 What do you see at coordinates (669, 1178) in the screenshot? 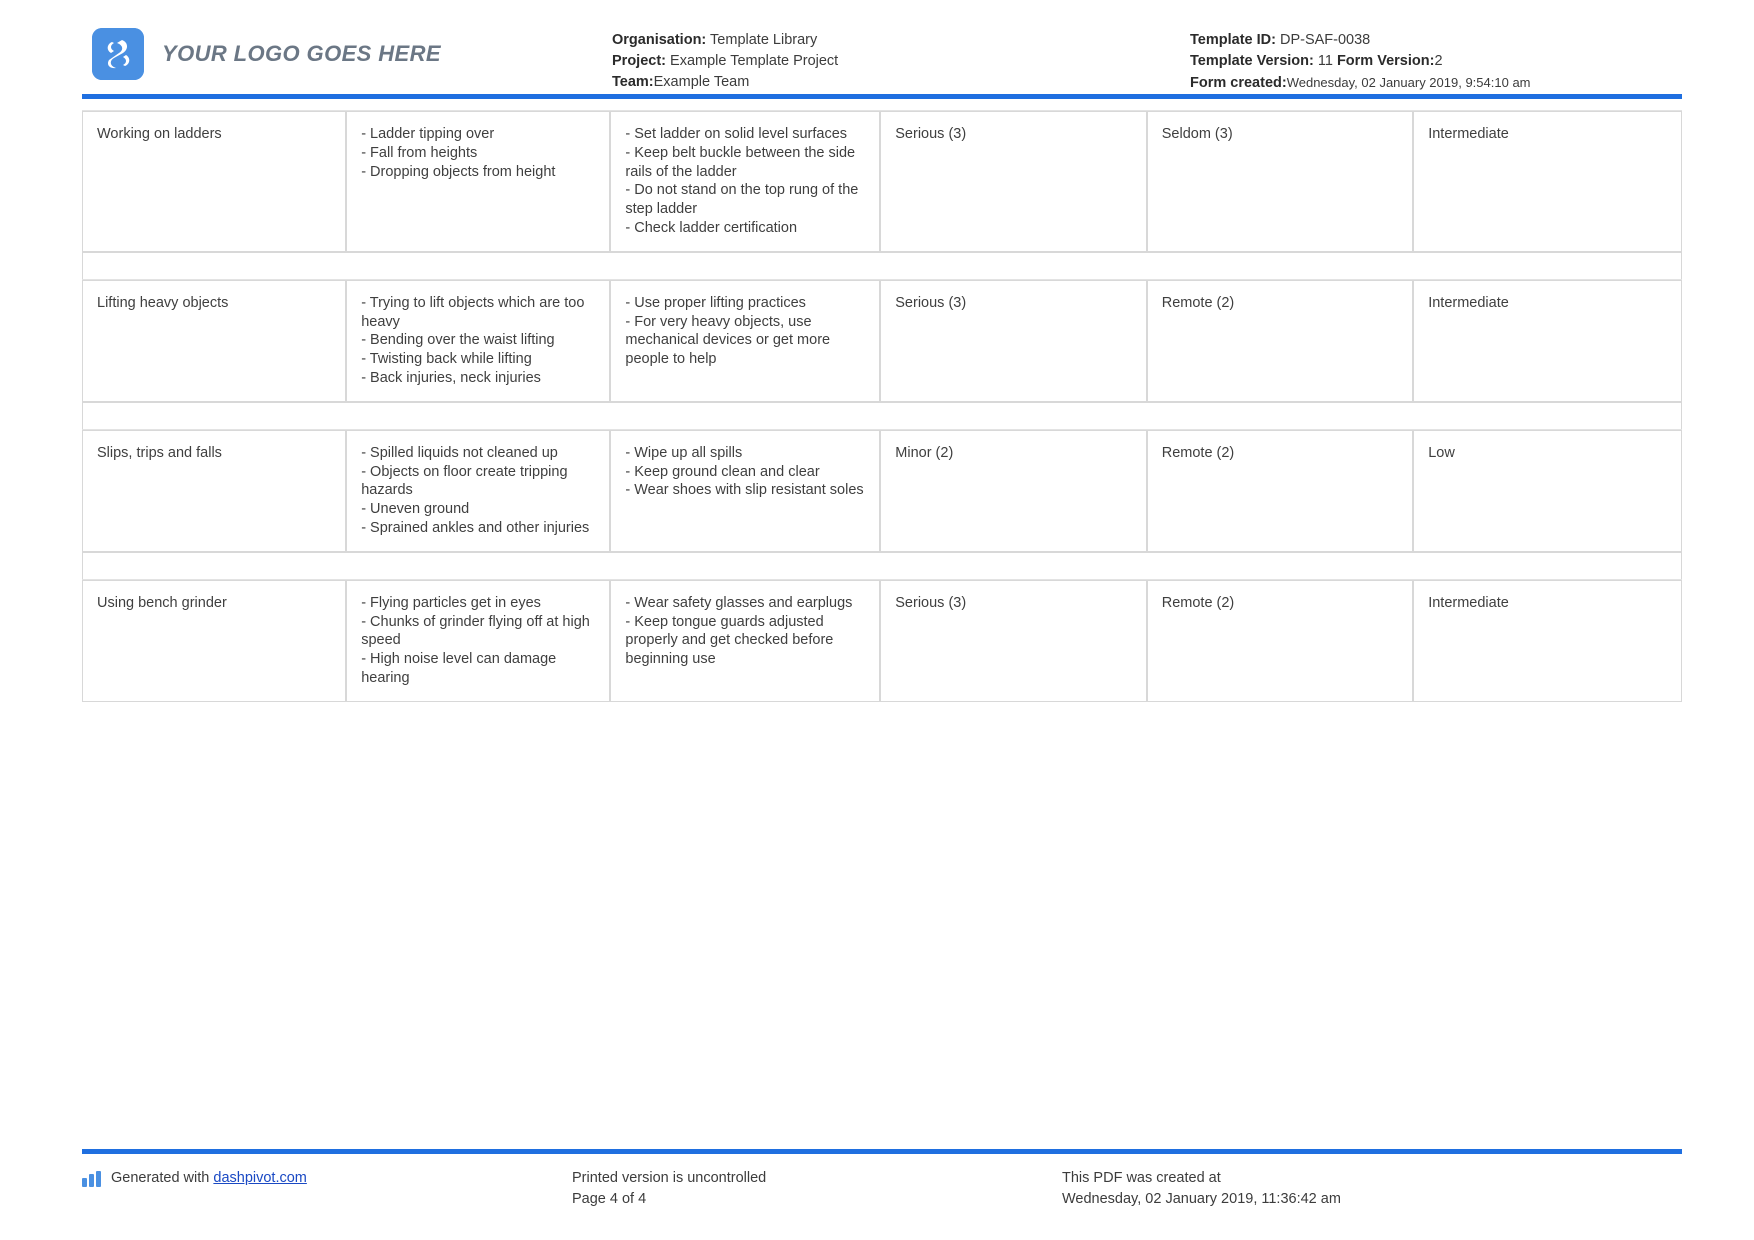
I see `print-notice: Printed version is uncontrolled` at bounding box center [669, 1178].